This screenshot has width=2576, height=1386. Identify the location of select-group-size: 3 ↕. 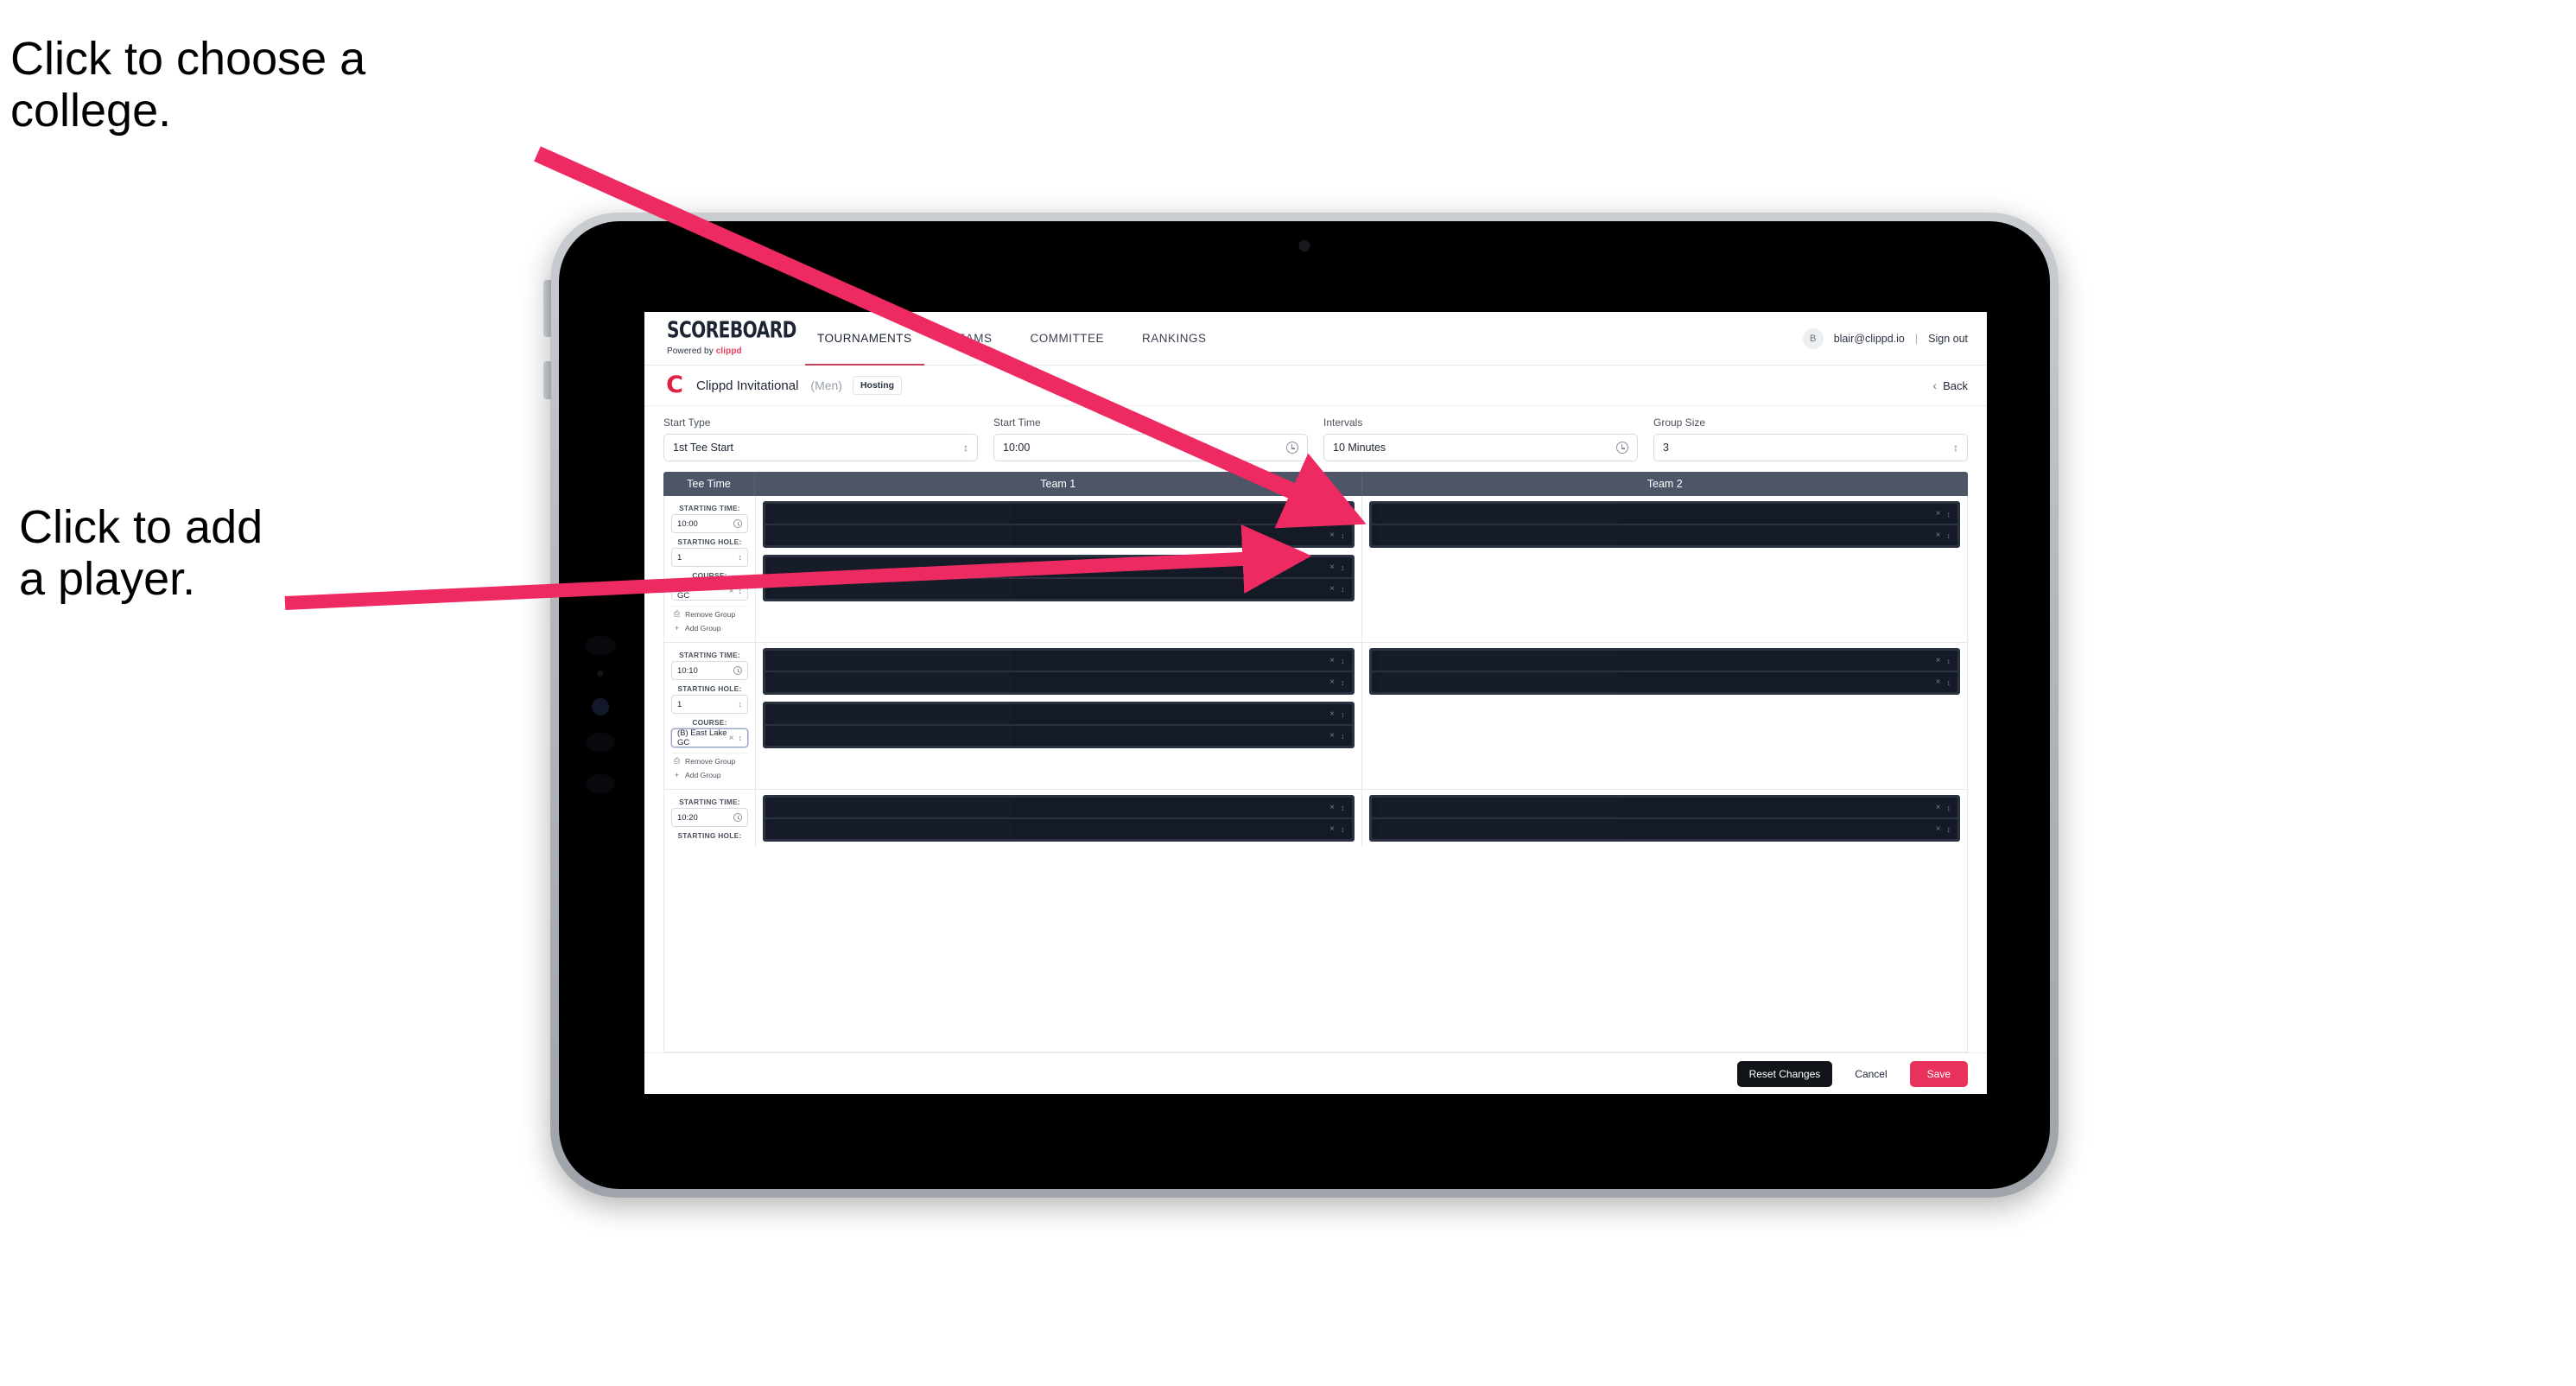
(1810, 447).